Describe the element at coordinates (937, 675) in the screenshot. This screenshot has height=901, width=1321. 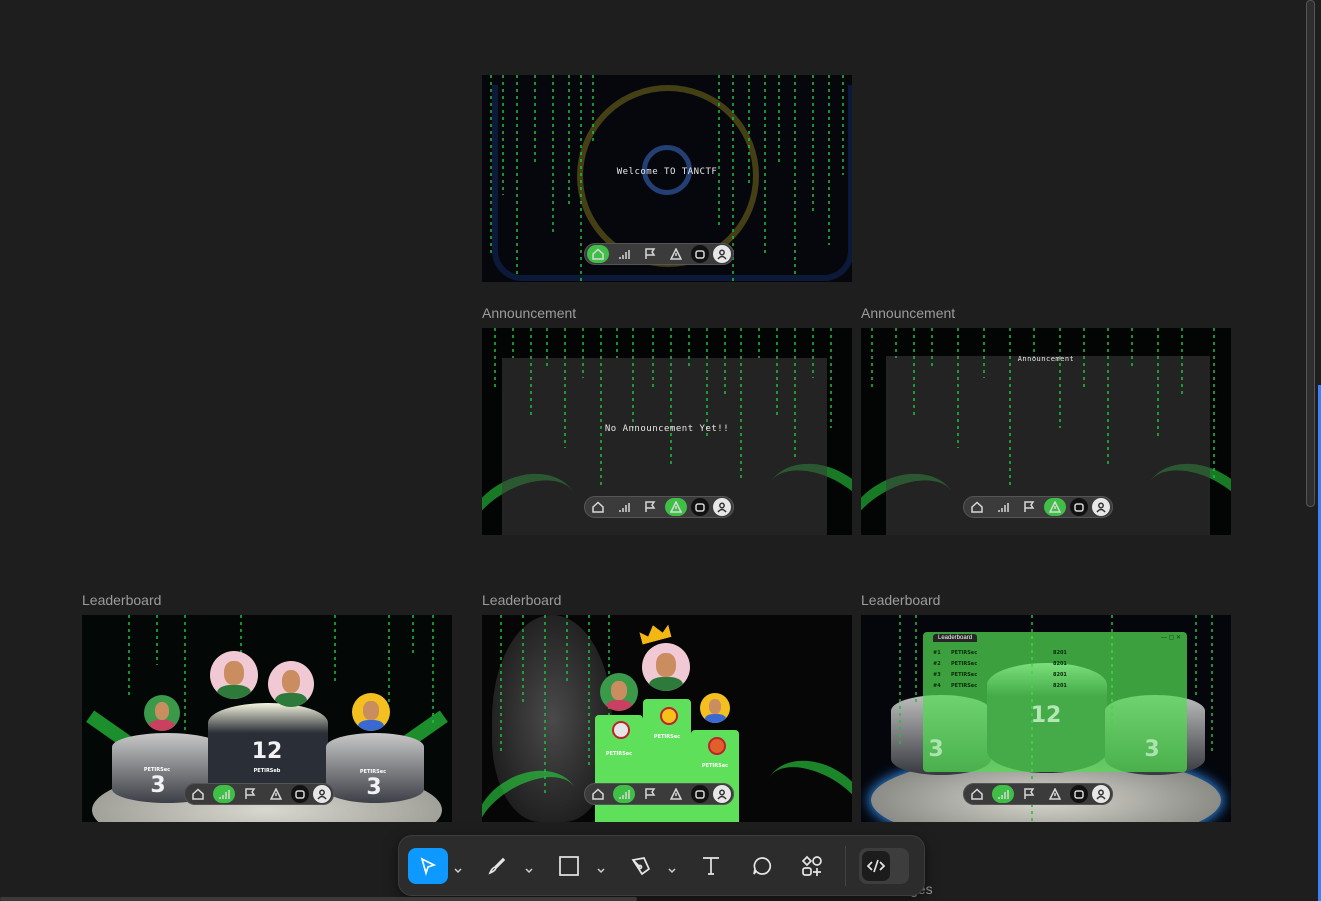
I see `table-row: #3` at that location.